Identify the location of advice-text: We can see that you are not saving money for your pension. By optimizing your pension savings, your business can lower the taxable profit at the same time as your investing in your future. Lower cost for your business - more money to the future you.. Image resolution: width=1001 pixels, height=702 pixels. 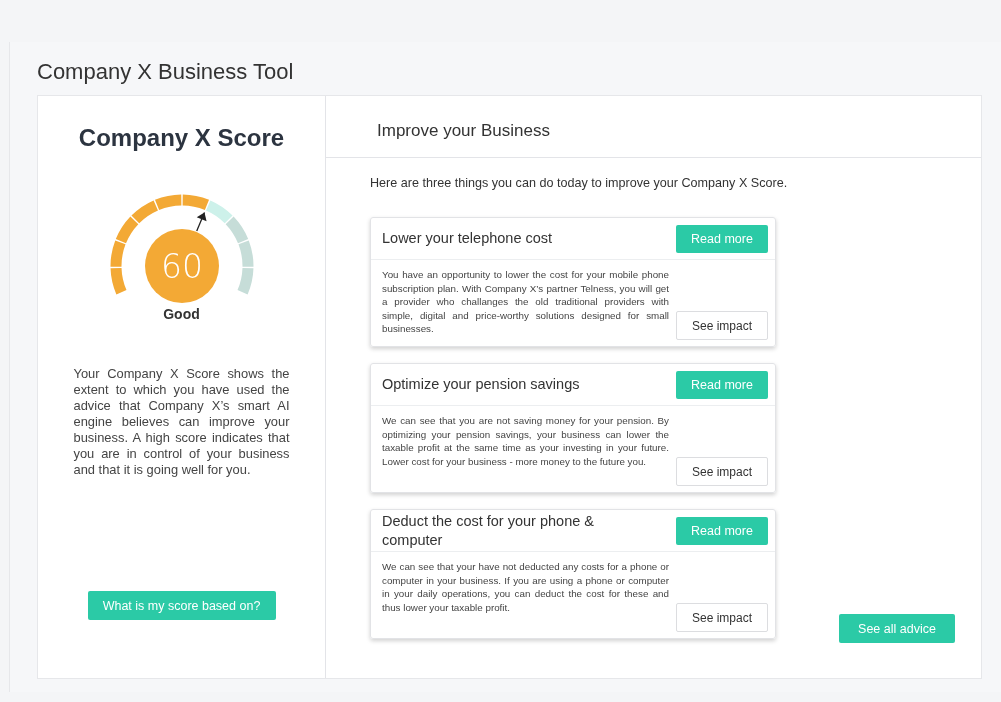
(525, 441).